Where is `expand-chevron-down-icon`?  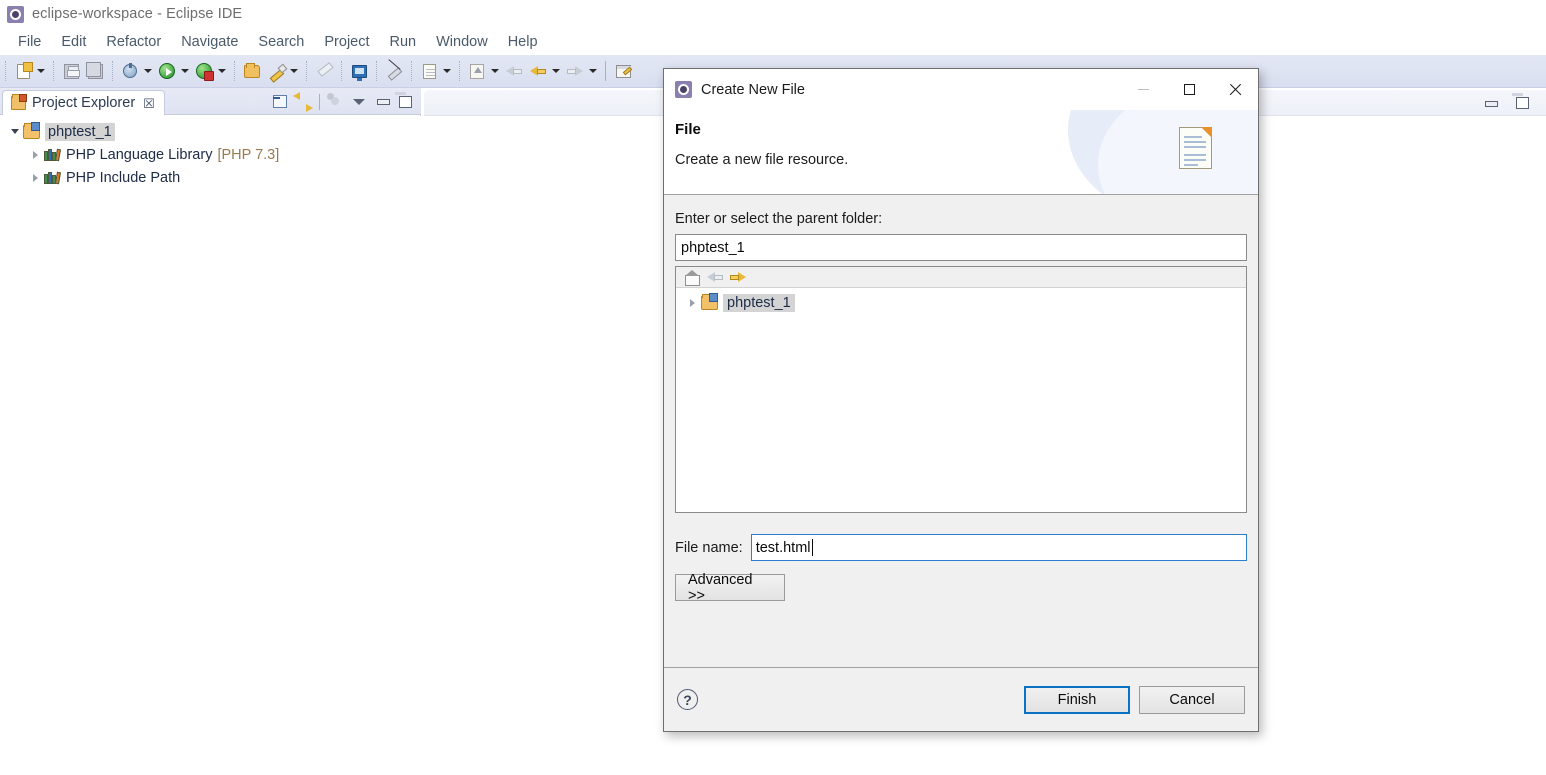
expand-chevron-down-icon is located at coordinates (14, 131).